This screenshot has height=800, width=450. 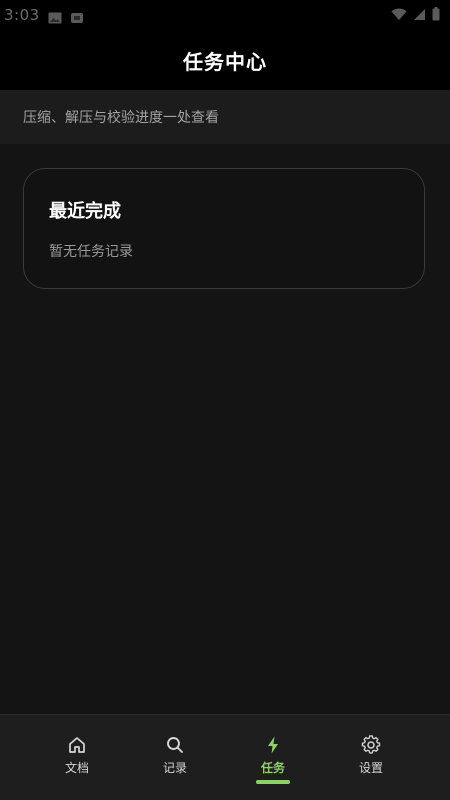 What do you see at coordinates (225, 15) in the screenshot?
I see `status-bar: 3:03` at bounding box center [225, 15].